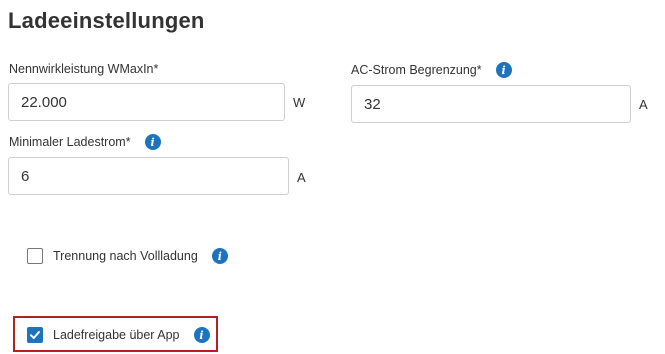 The height and width of the screenshot is (354, 665). What do you see at coordinates (491, 104) in the screenshot?
I see `ac-current-limit-input` at bounding box center [491, 104].